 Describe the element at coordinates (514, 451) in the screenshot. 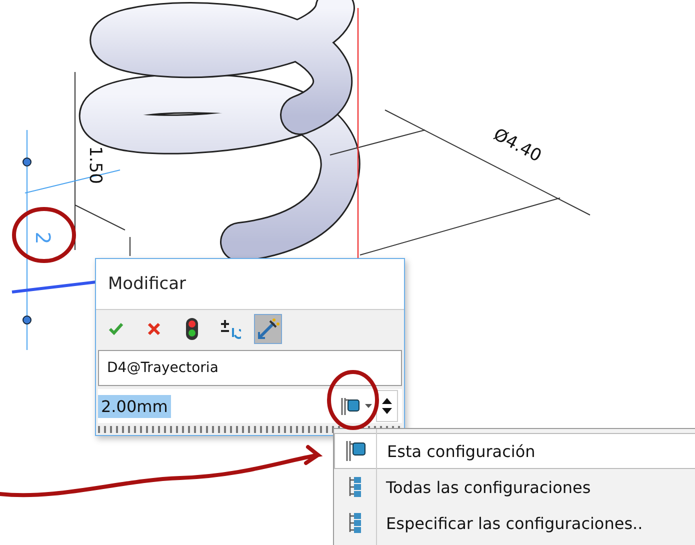

I see `menu-item: Esta configuración` at that location.